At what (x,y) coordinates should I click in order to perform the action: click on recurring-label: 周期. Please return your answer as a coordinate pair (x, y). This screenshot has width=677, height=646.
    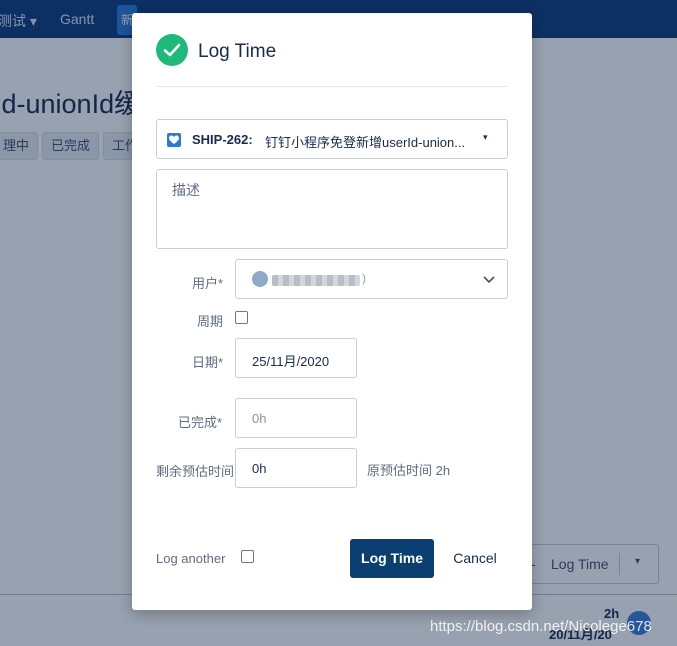
    Looking at the image, I should click on (210, 321).